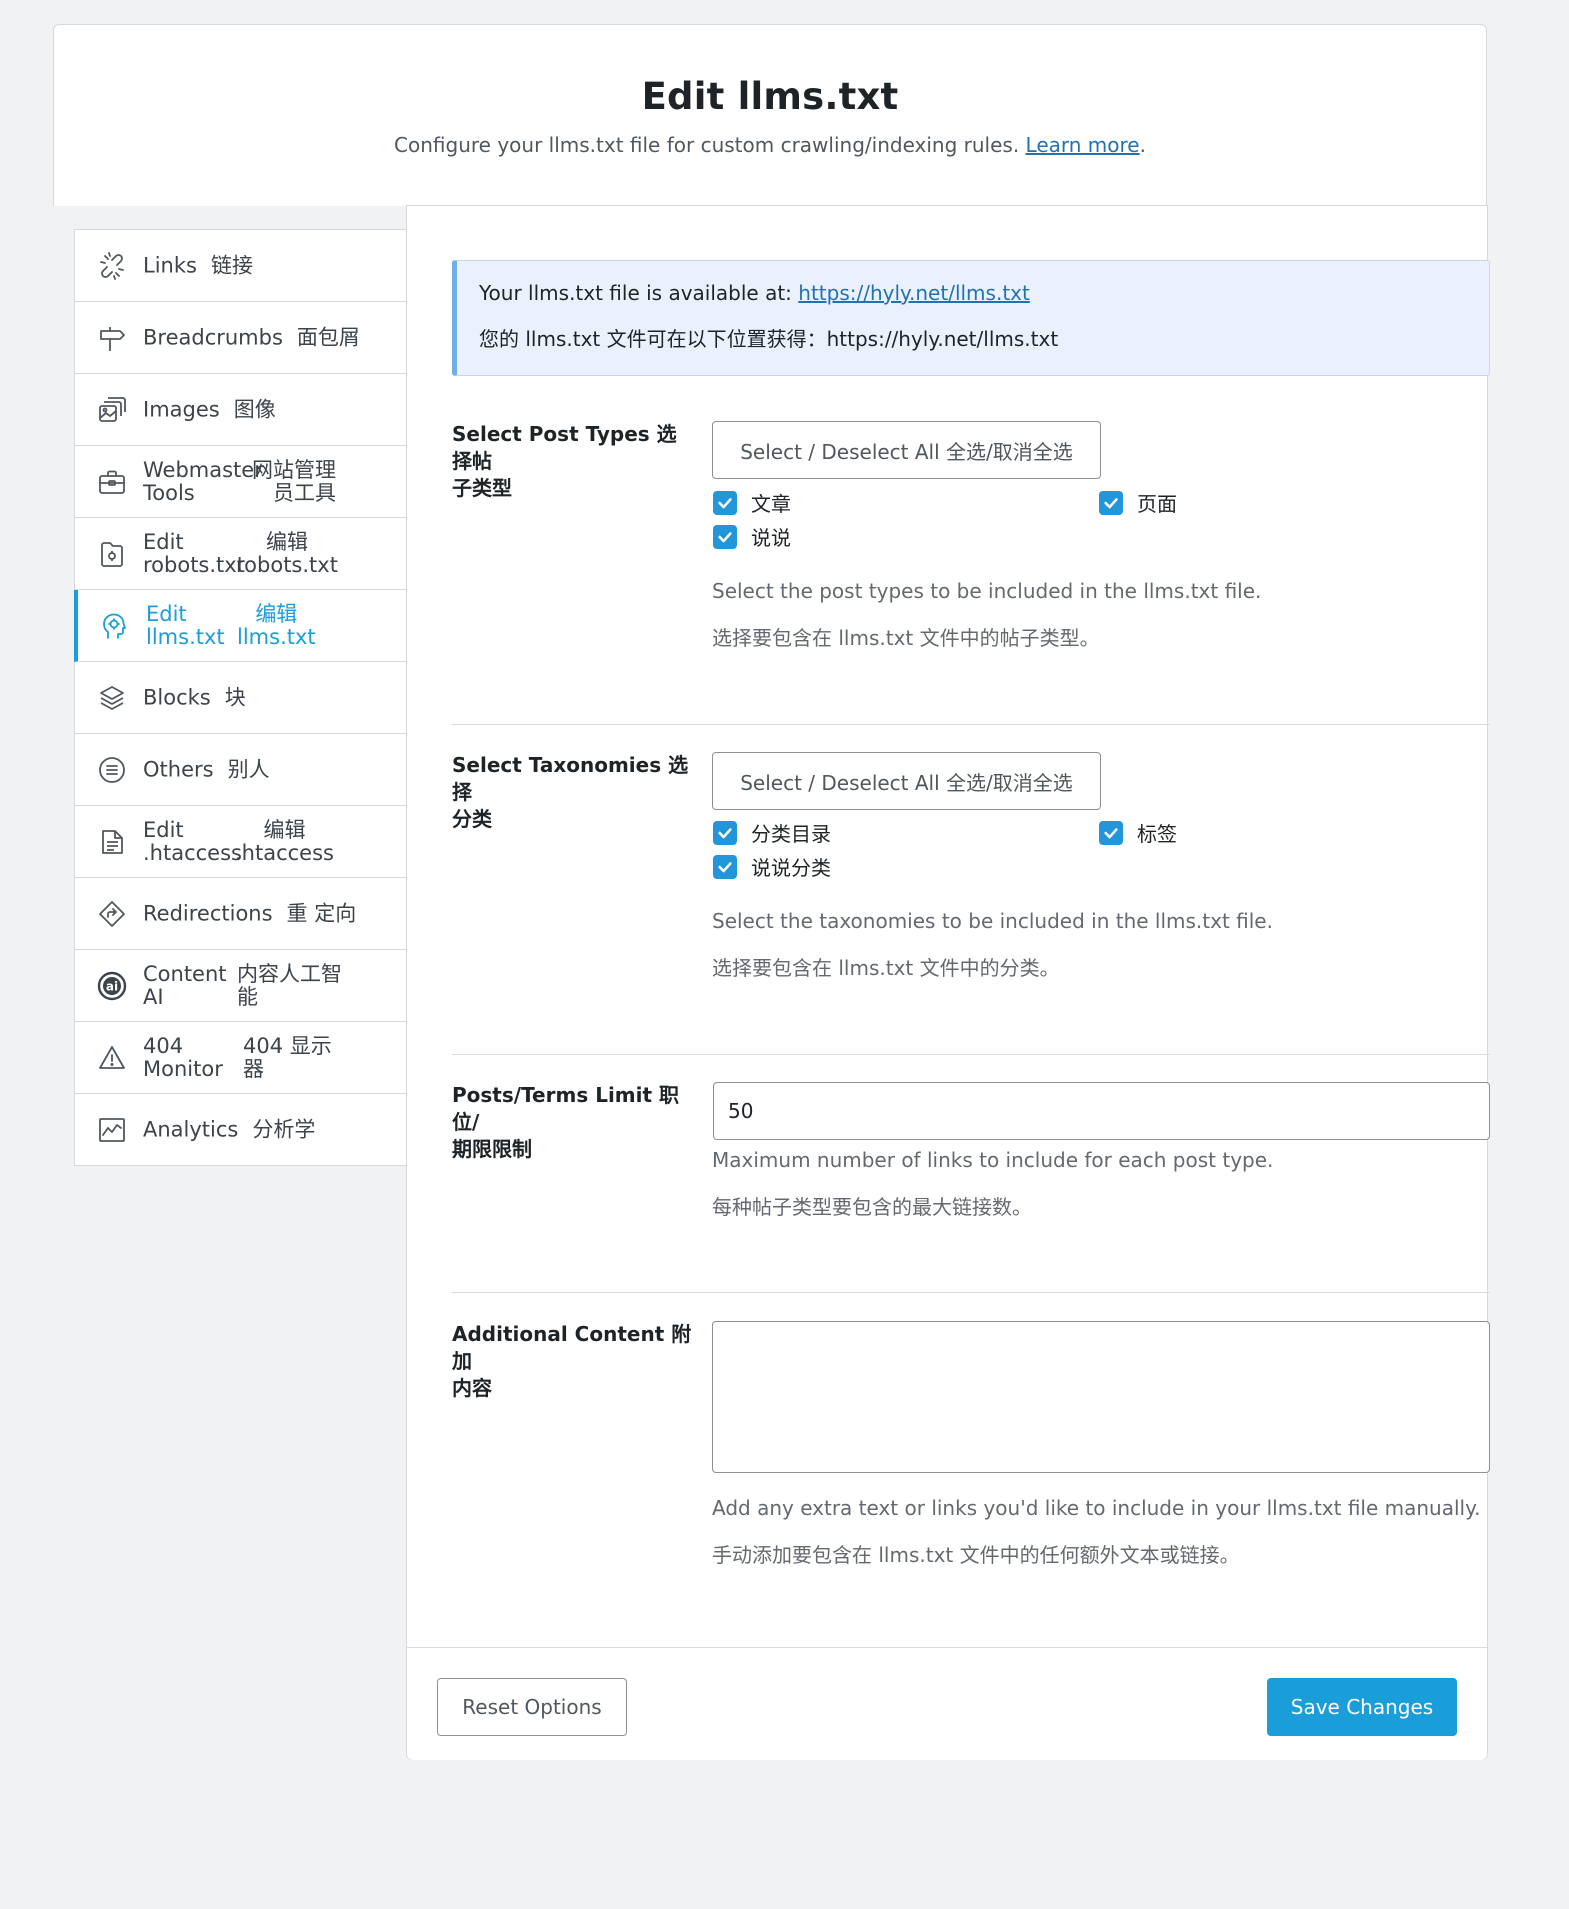 The image size is (1569, 1909). I want to click on sidebar-item-breadcrumbs: Breadcrumbs 面包屑, so click(241, 338).